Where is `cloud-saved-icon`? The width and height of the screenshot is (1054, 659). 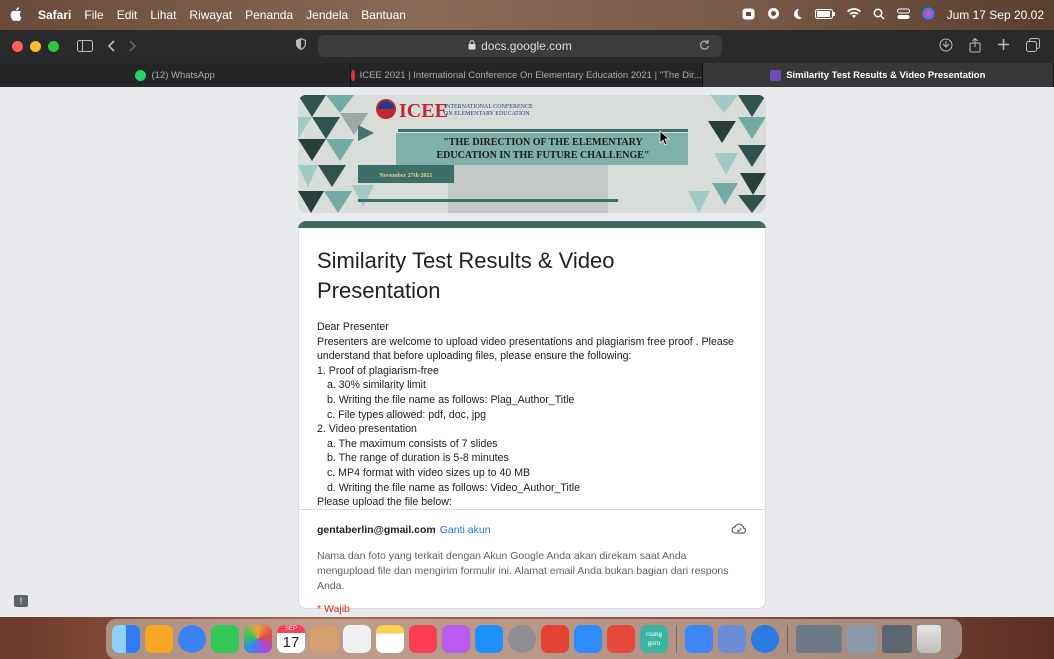 cloud-saved-icon is located at coordinates (739, 529).